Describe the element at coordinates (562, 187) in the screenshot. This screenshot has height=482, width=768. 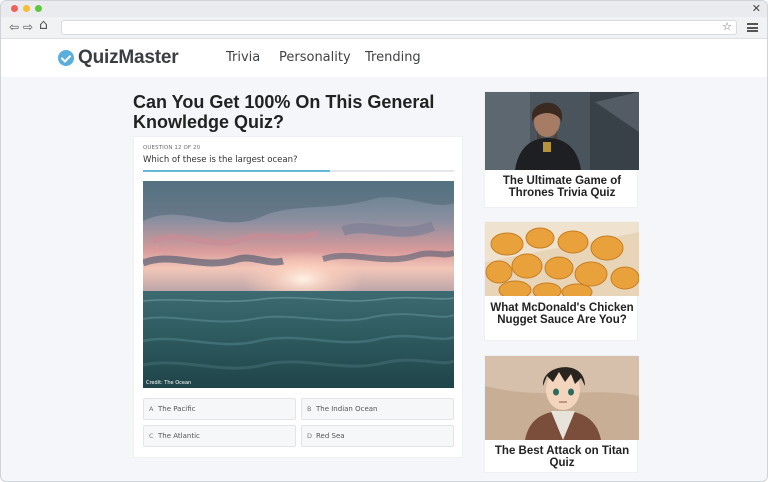
I see `sidebar-card-title: The Ultimate Game of Thrones Trivia Quiz` at that location.